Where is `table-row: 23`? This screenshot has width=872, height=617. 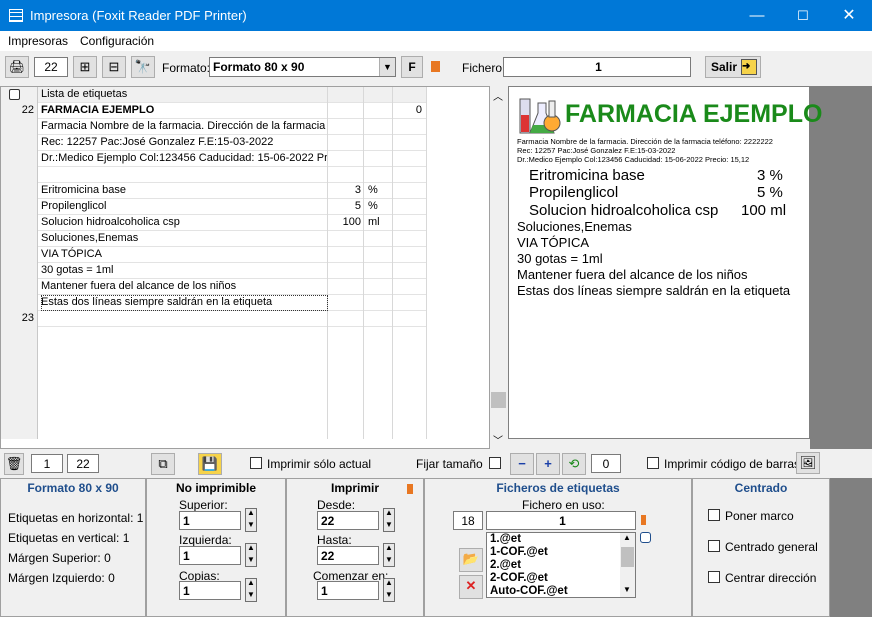 table-row: 23 is located at coordinates (214, 319).